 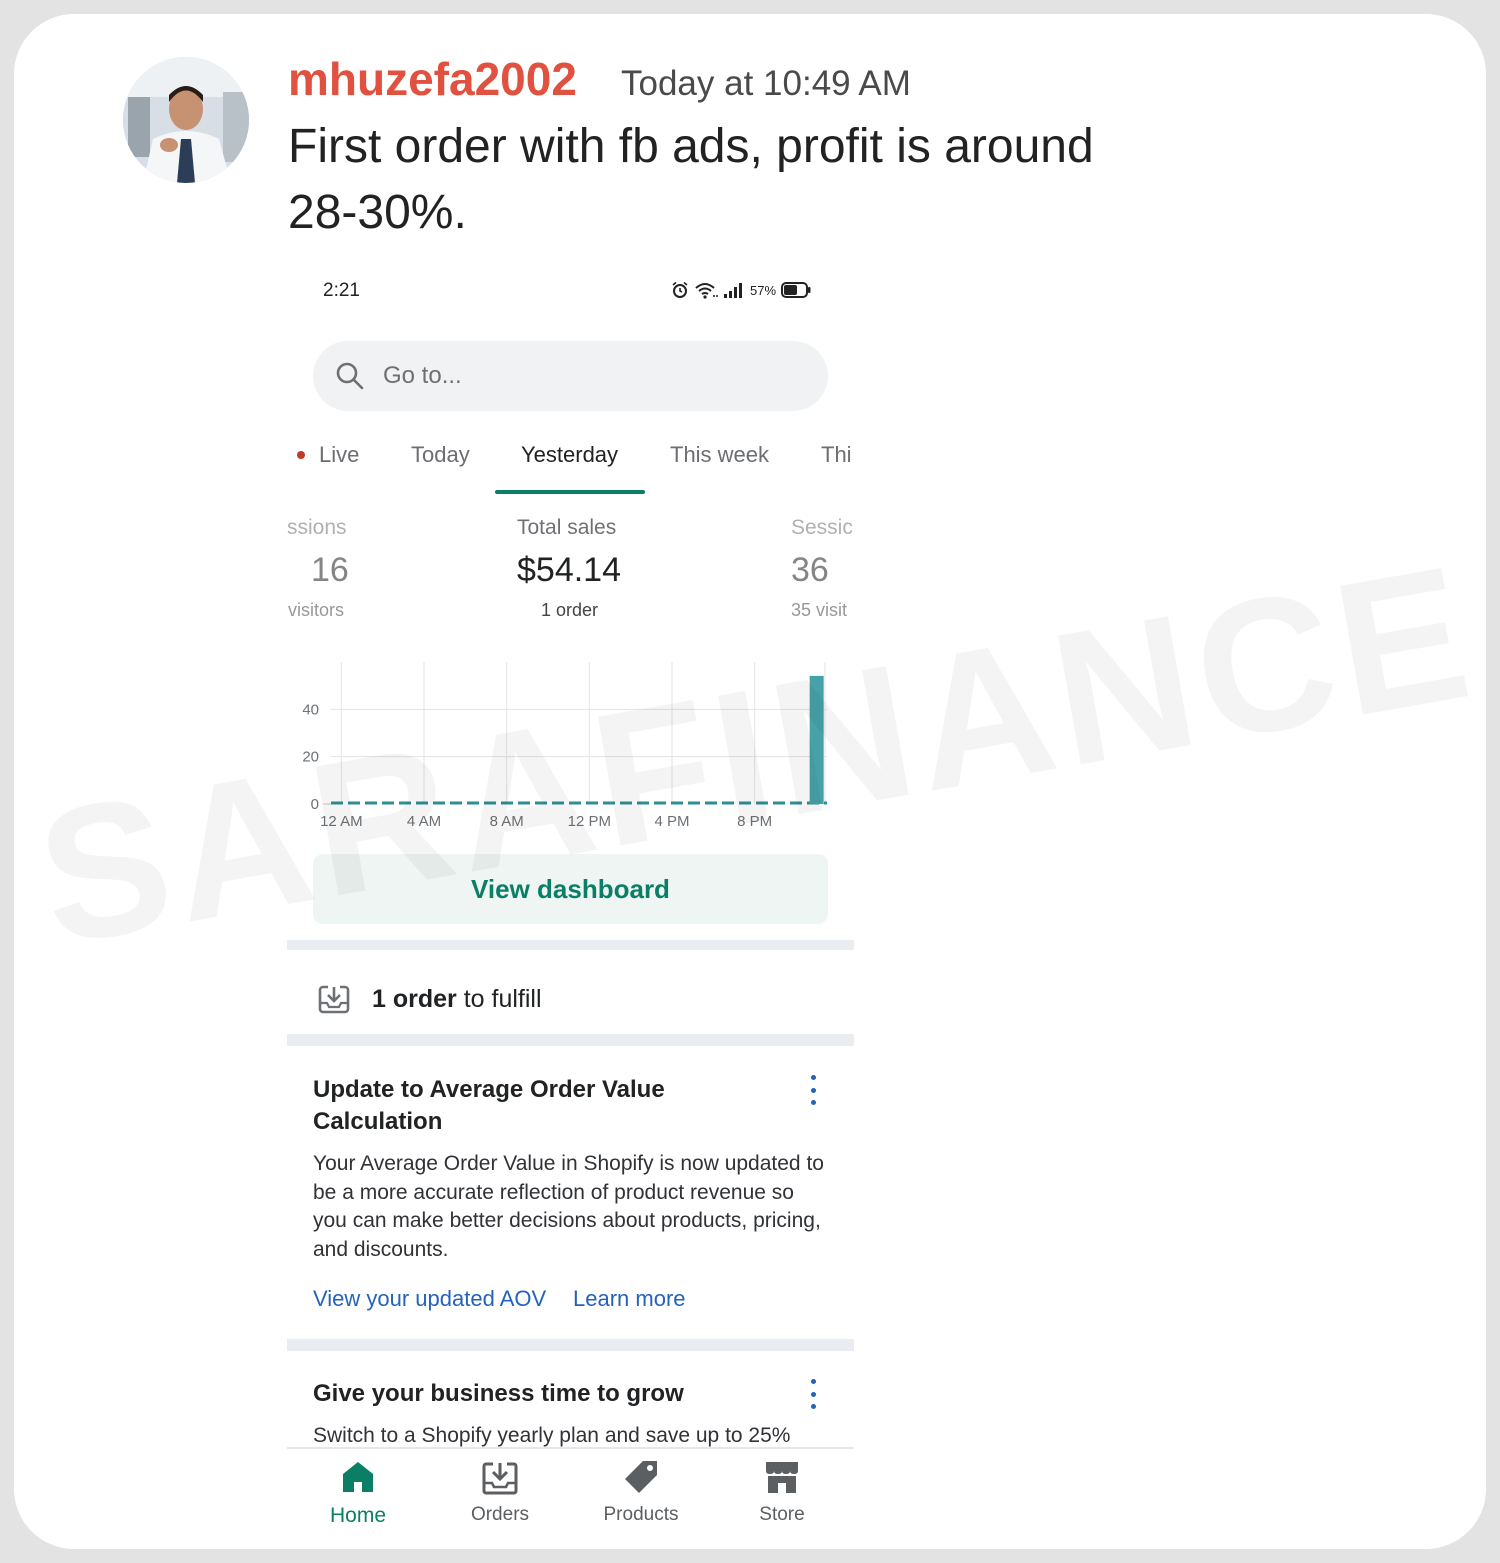 I want to click on fulfill-icon, so click(x=334, y=999).